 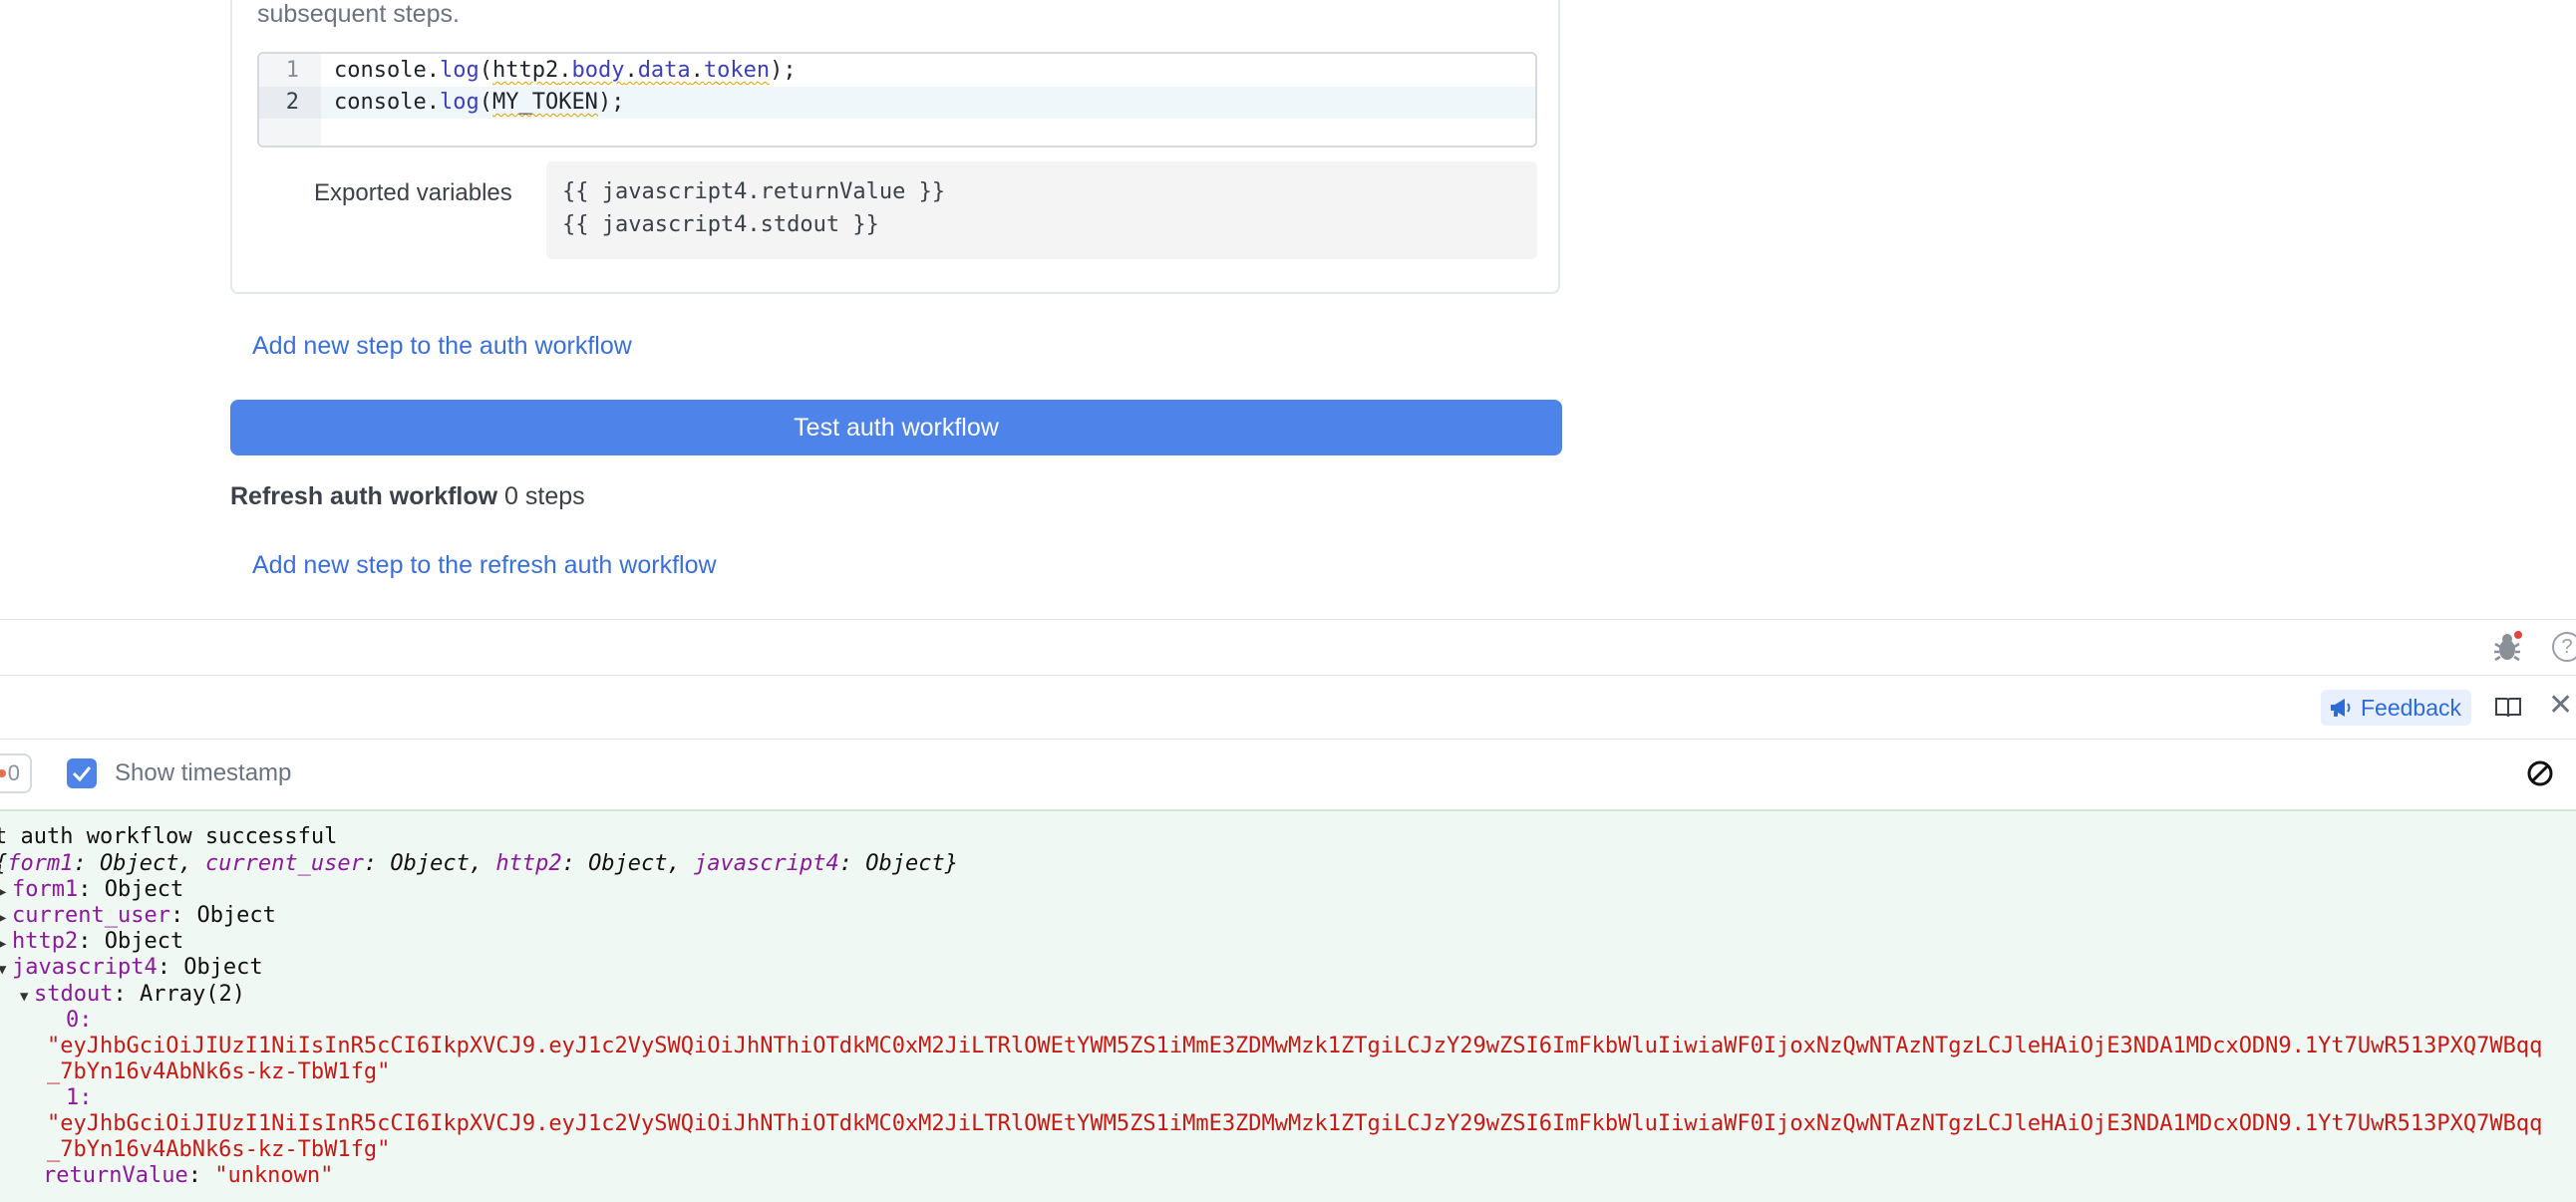 What do you see at coordinates (358, 14) in the screenshot?
I see `step-description: subsequent steps.` at bounding box center [358, 14].